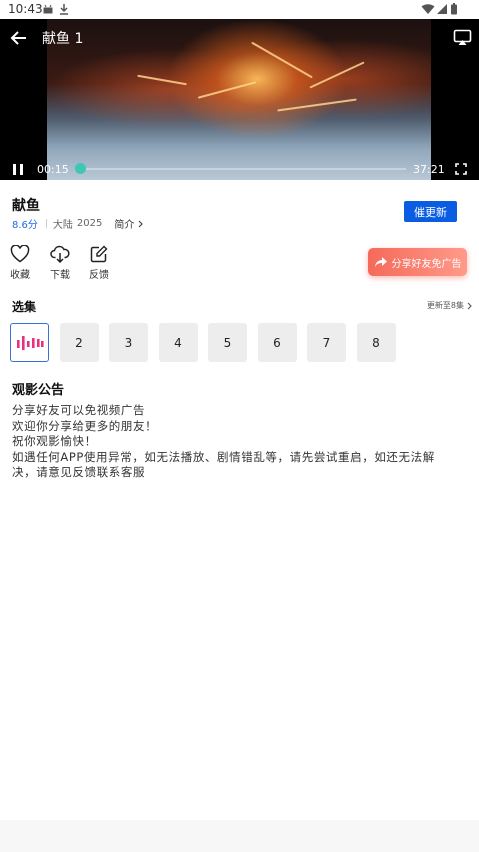 This screenshot has width=479, height=852. What do you see at coordinates (128, 342) in the screenshot?
I see `episode-3: 3` at bounding box center [128, 342].